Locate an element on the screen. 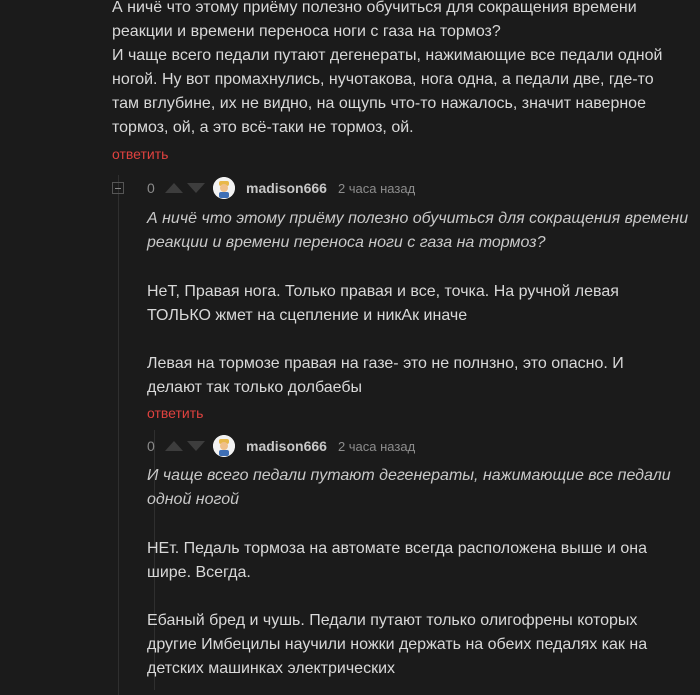 Image resolution: width=700 pixels, height=695 pixels. text-line: одной ногой is located at coordinates (193, 499).